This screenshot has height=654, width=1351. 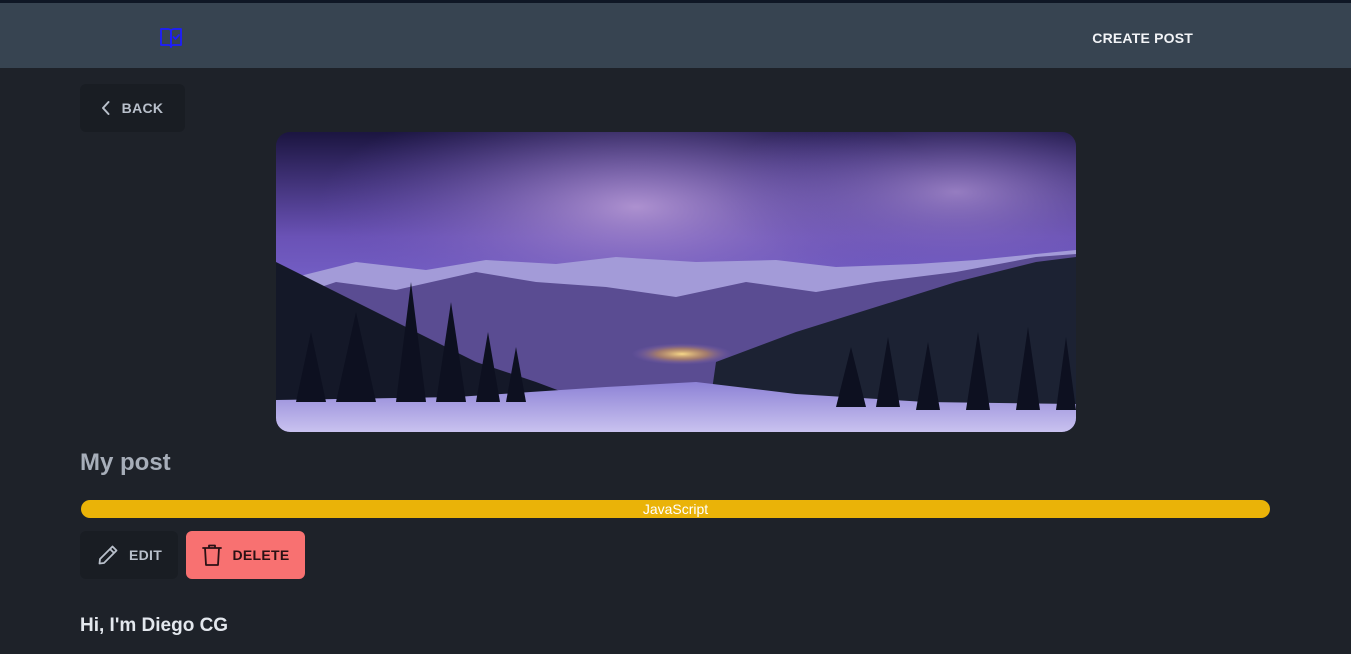 I want to click on tag-badge: JavaScript, so click(x=675, y=509).